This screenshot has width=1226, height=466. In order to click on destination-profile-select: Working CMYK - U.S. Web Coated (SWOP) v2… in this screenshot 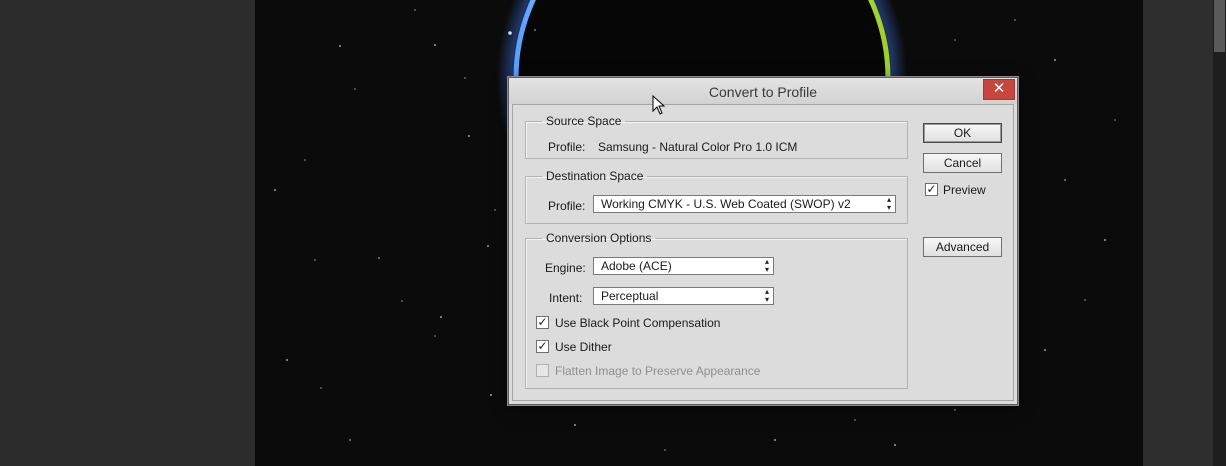, I will do `click(744, 204)`.